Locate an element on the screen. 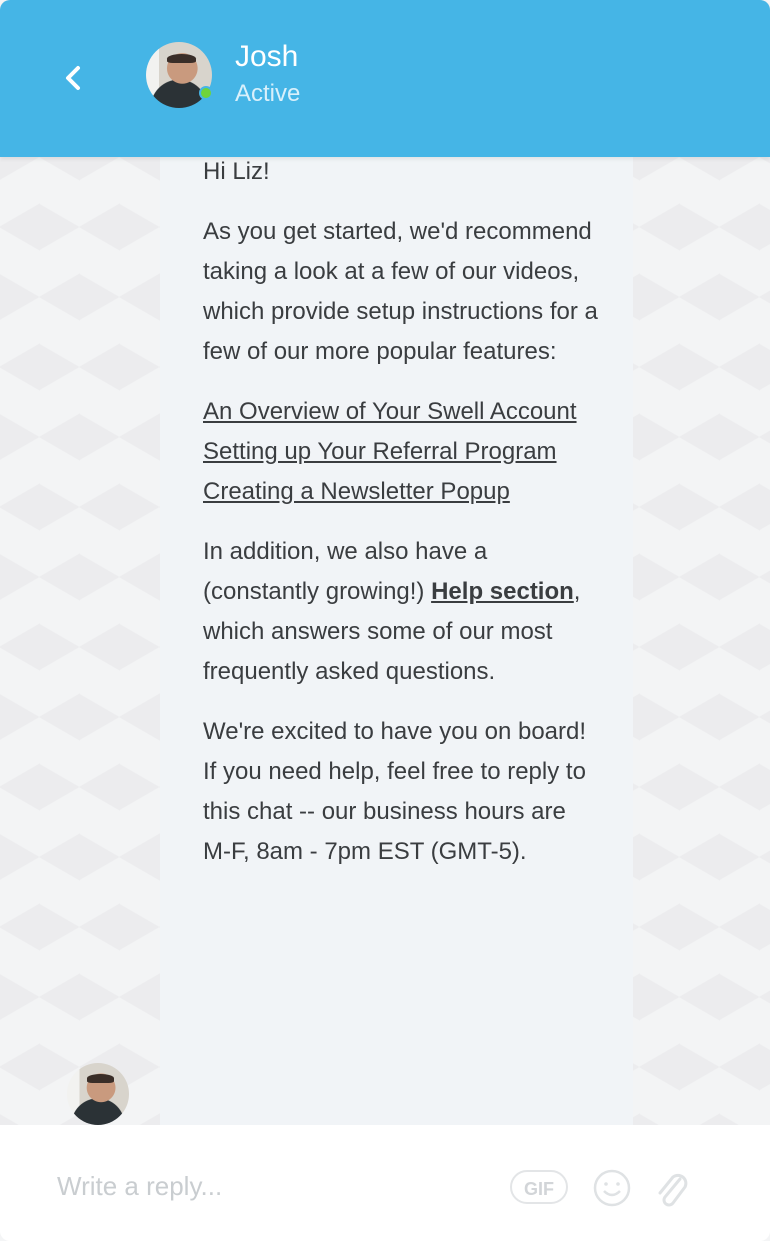 This screenshot has height=1241, width=770. composer: GIF is located at coordinates (385, 1183).